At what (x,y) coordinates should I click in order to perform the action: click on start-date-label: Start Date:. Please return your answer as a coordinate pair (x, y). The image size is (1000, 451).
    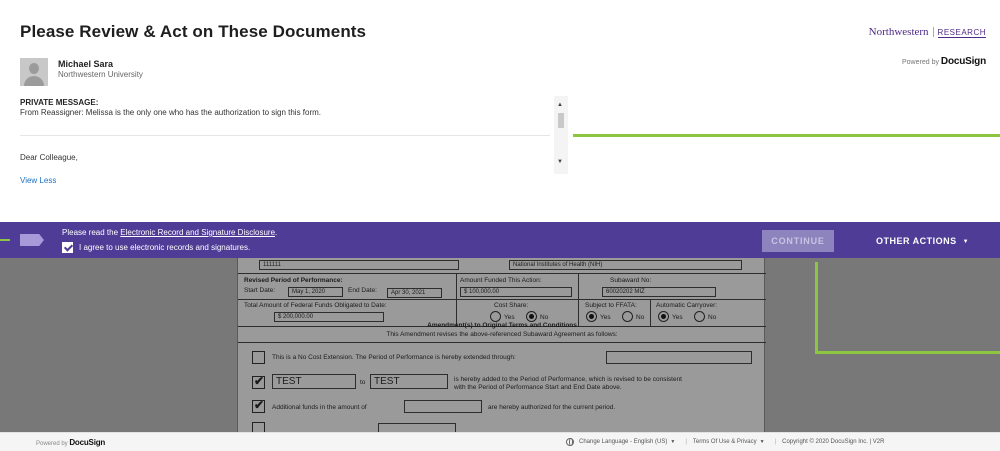
    Looking at the image, I should click on (260, 290).